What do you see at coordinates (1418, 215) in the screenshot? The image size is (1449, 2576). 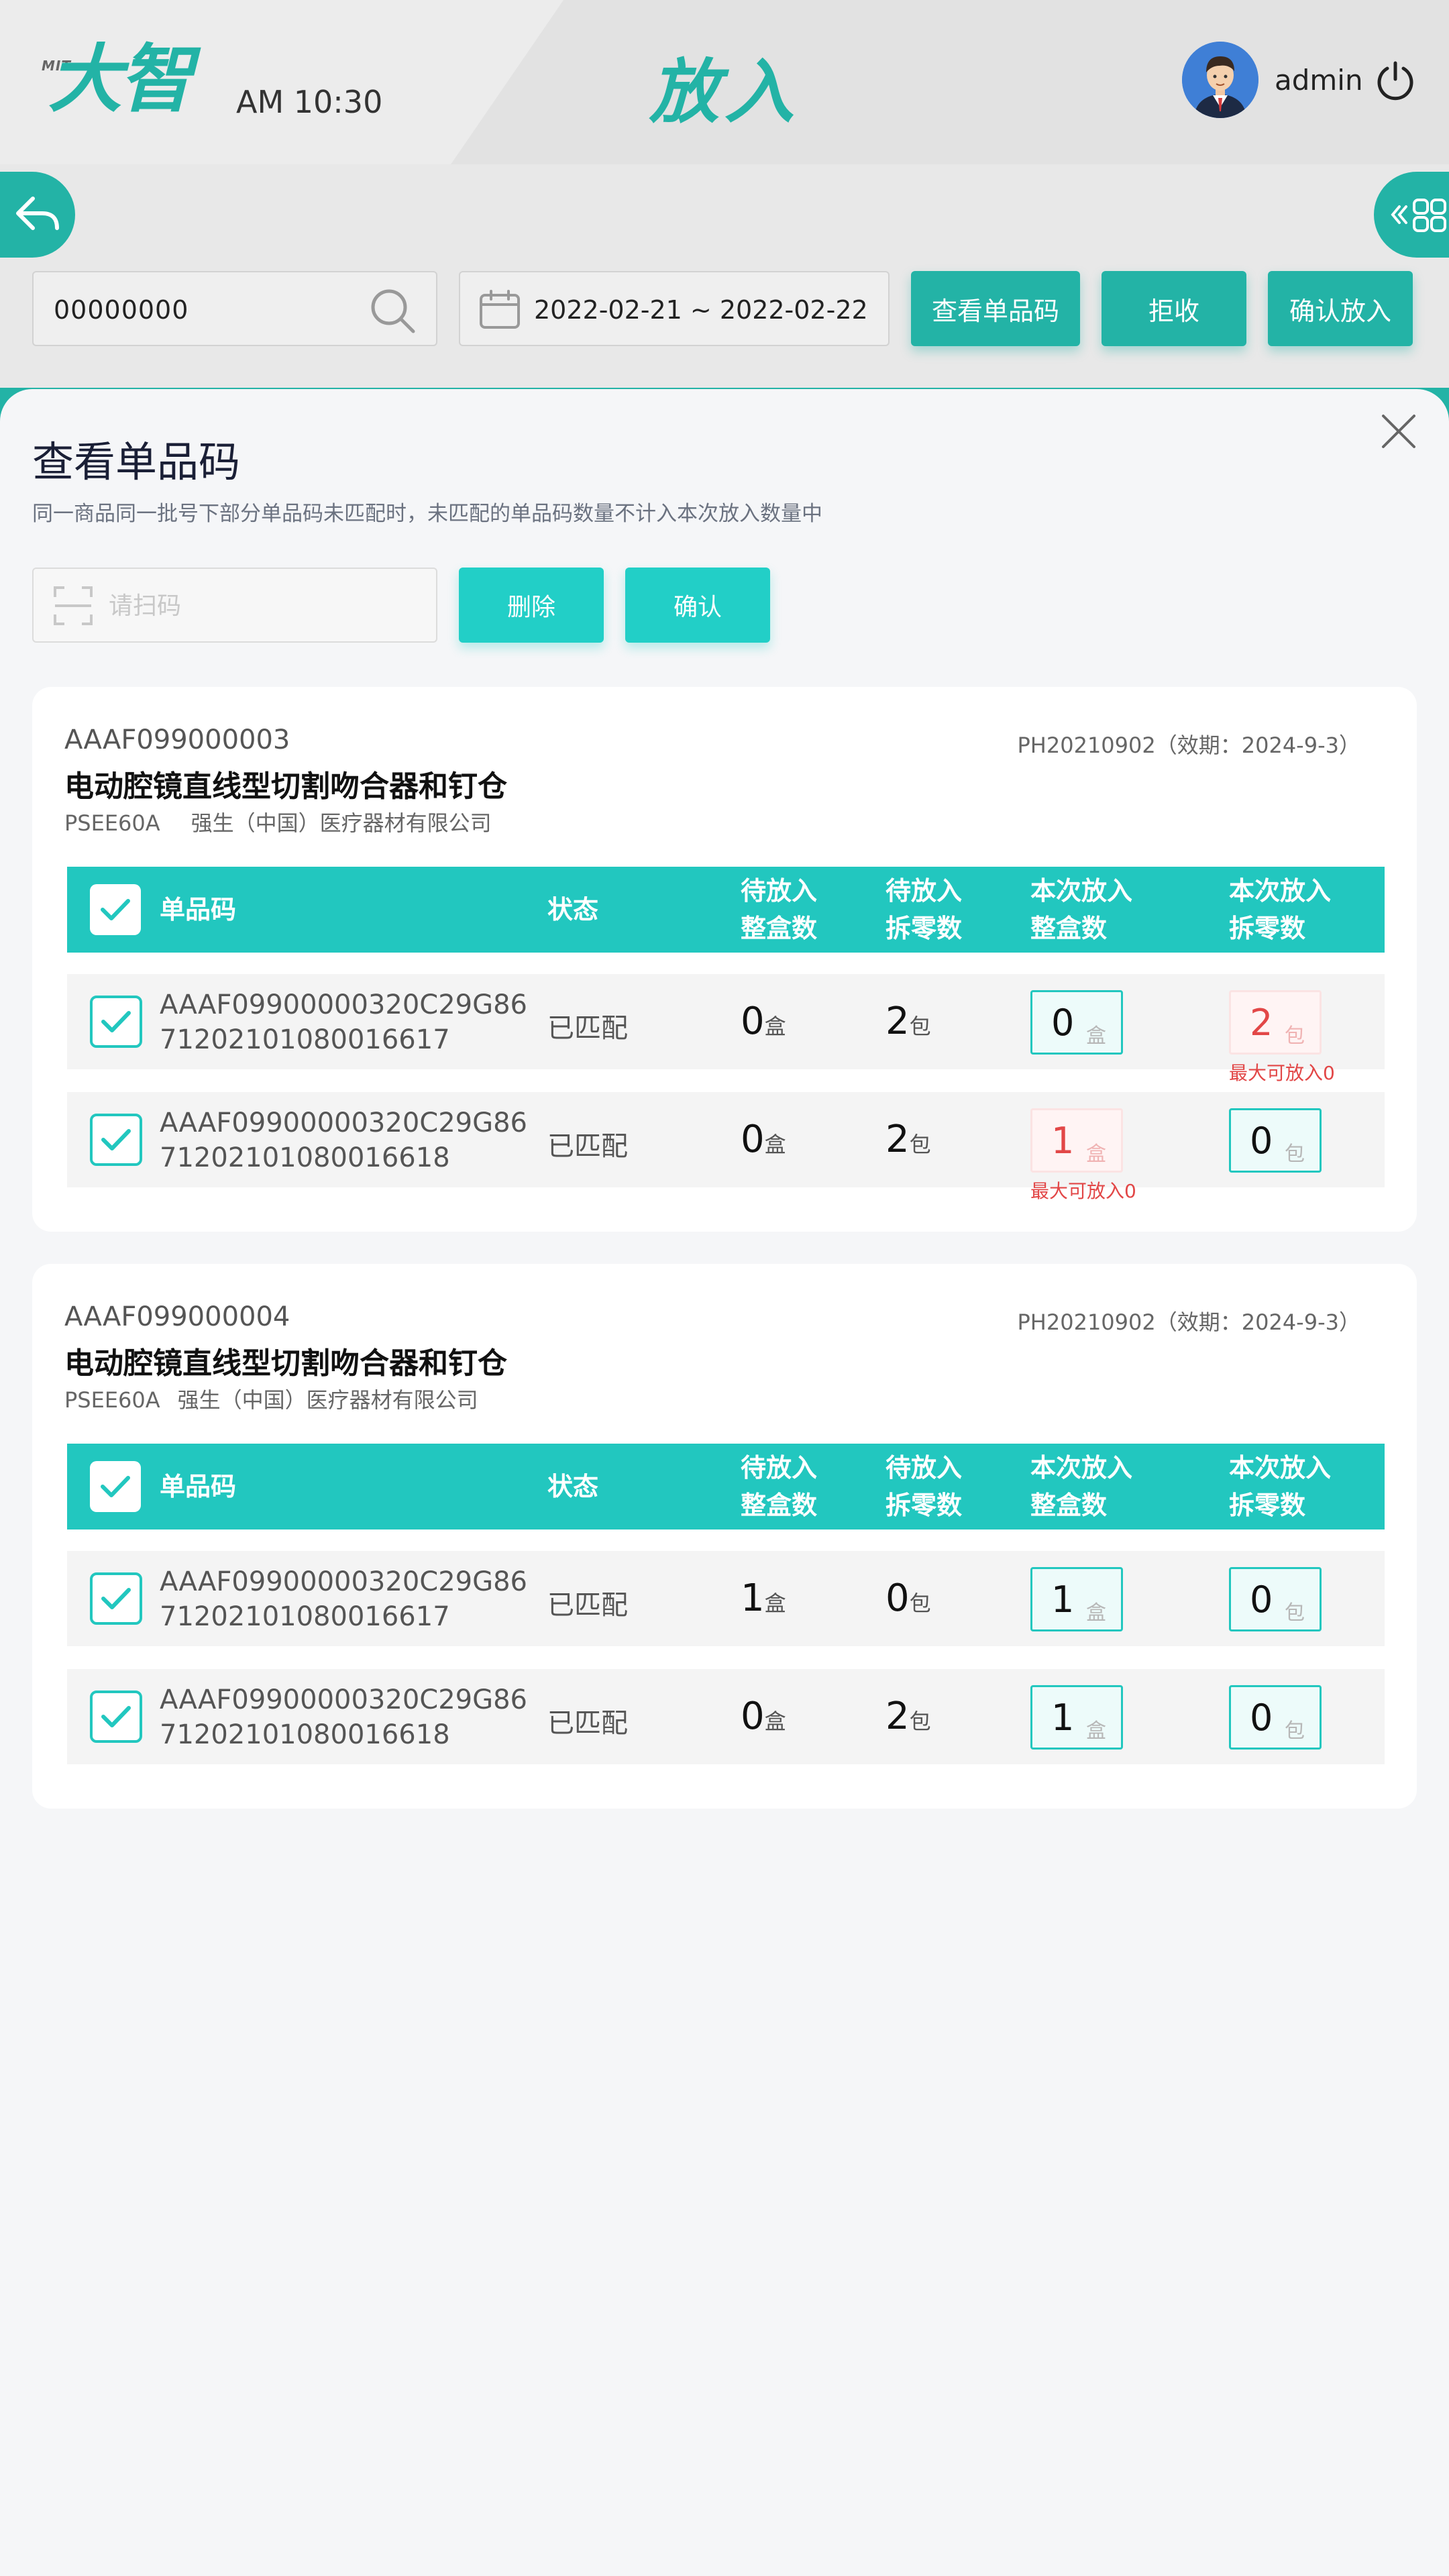 I see `grid-menu-icon` at bounding box center [1418, 215].